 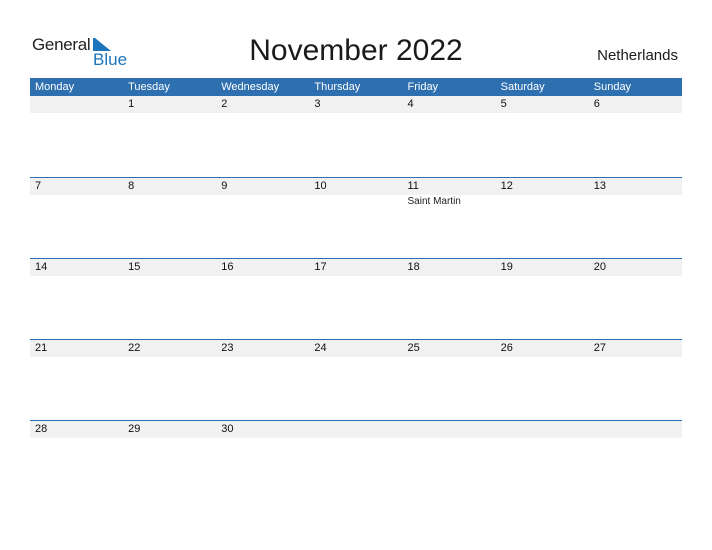 I want to click on date-row: 21 22 23 24 25 26 27, so click(x=356, y=348).